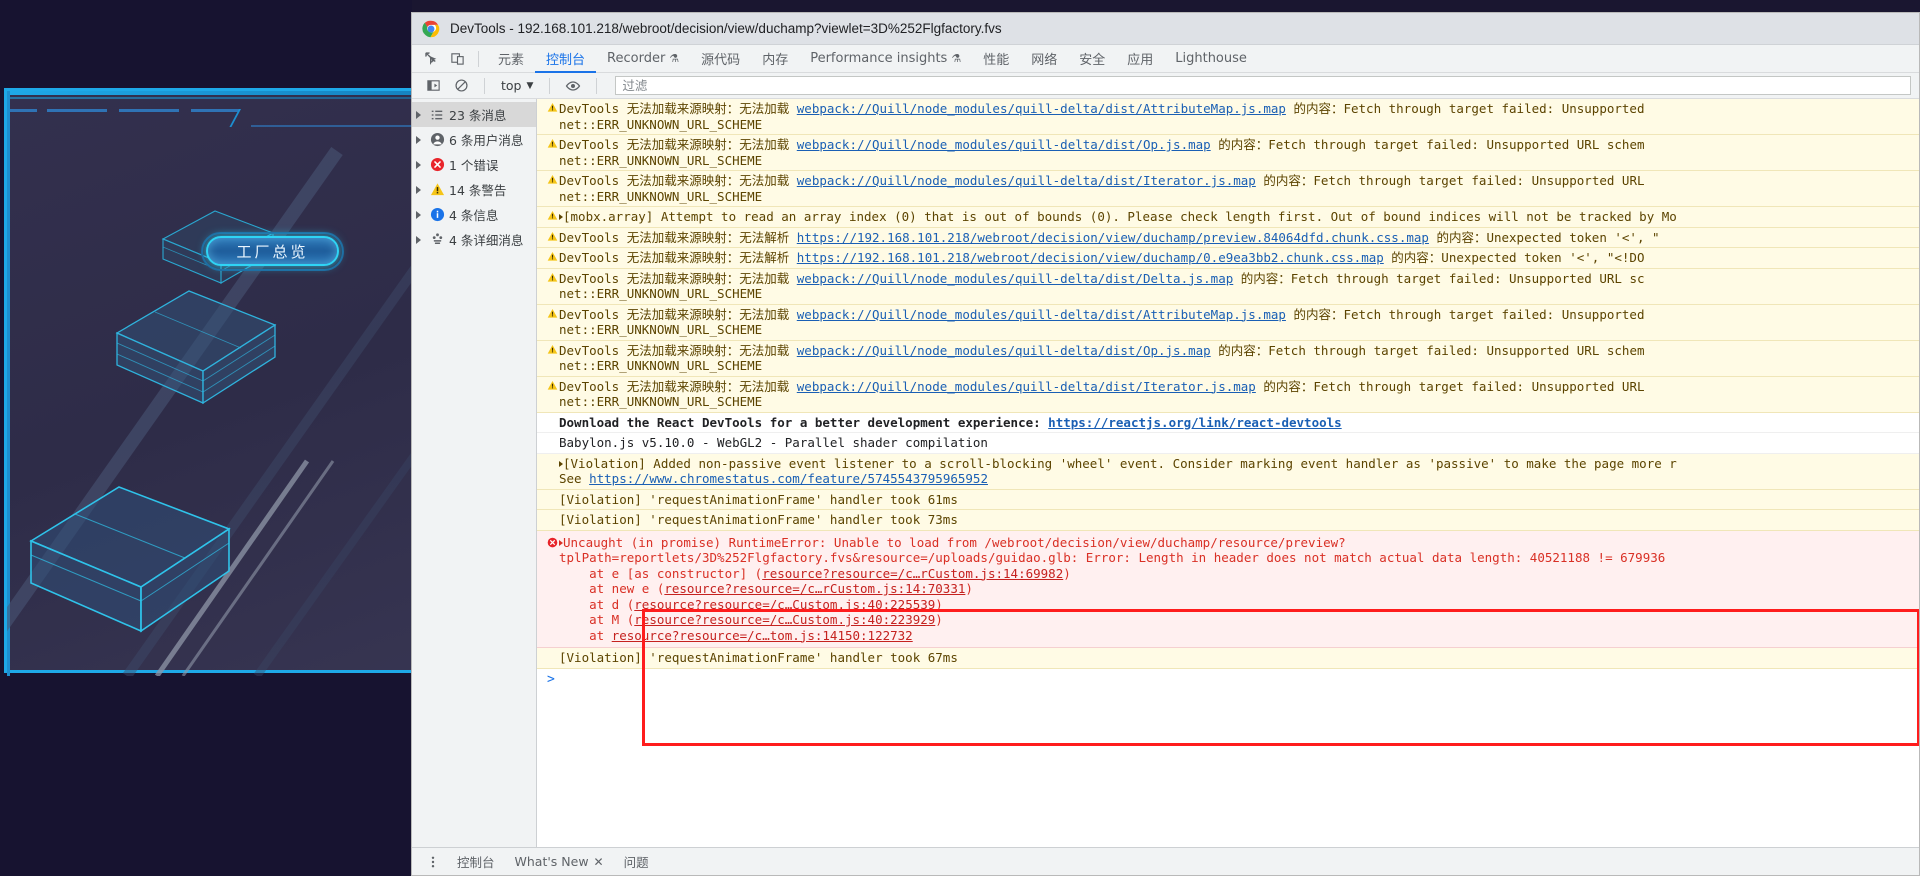 This screenshot has width=1920, height=876. What do you see at coordinates (552, 492) in the screenshot?
I see `row-gutter` at bounding box center [552, 492].